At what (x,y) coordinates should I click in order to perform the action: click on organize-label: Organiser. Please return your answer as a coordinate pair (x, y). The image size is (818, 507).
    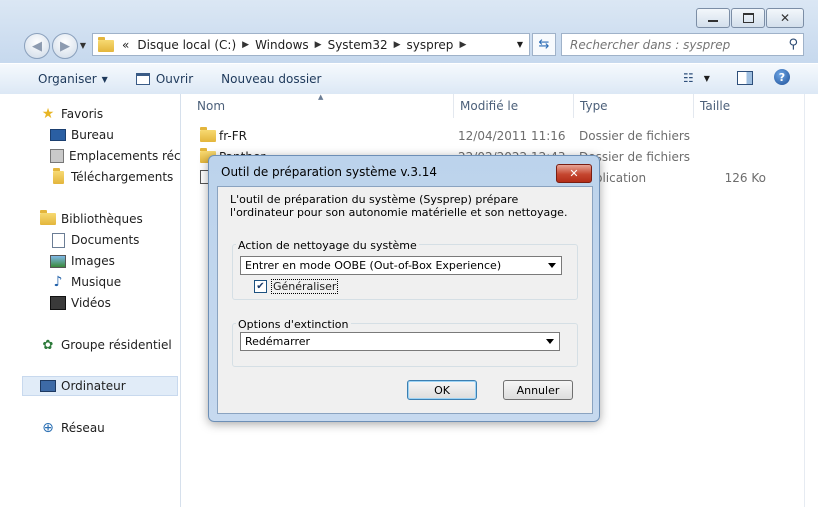
    Looking at the image, I should click on (67, 79).